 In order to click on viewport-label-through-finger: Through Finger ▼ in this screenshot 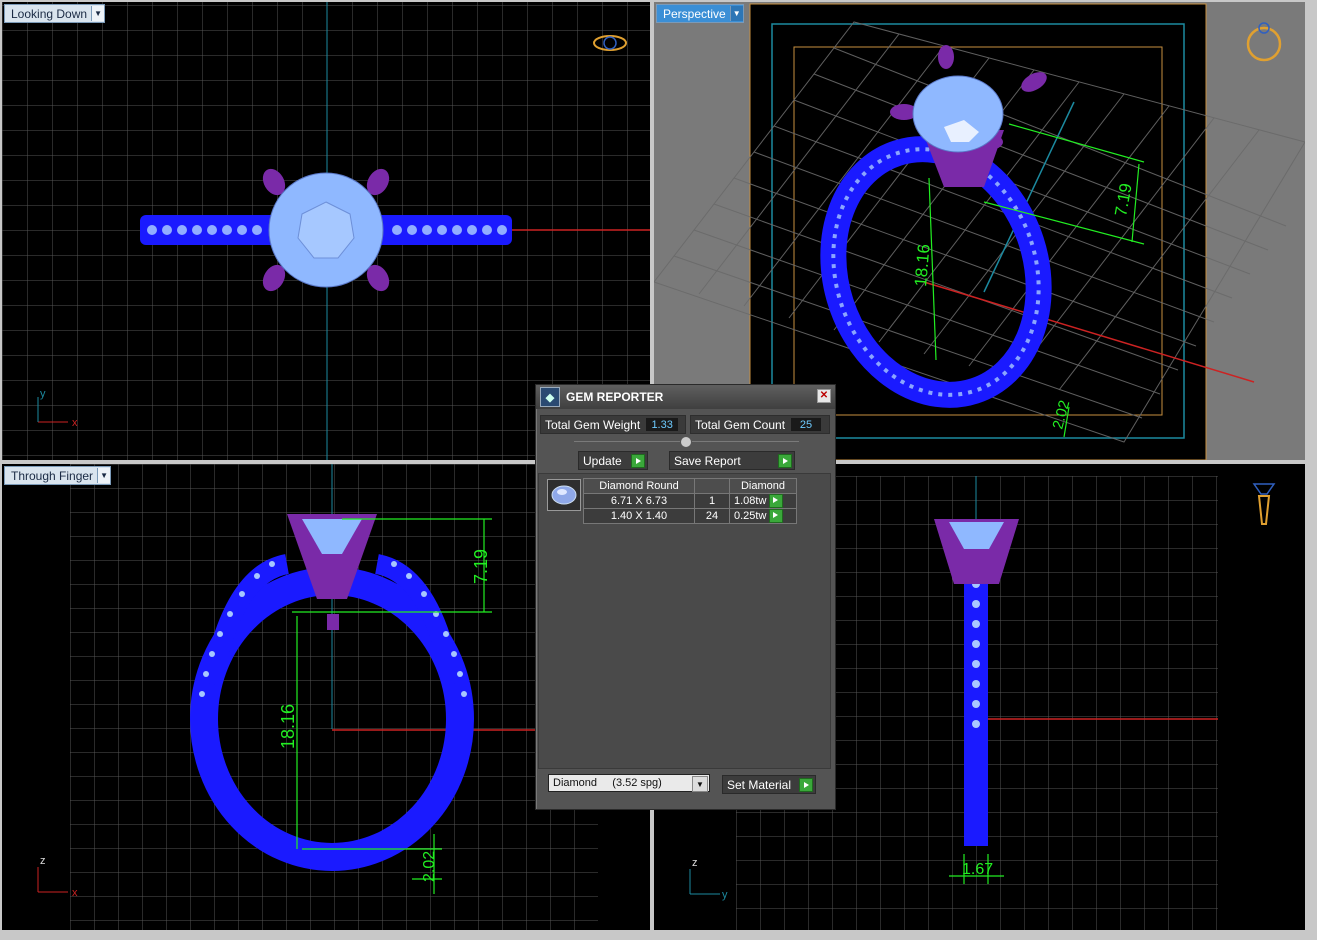, I will do `click(58, 475)`.